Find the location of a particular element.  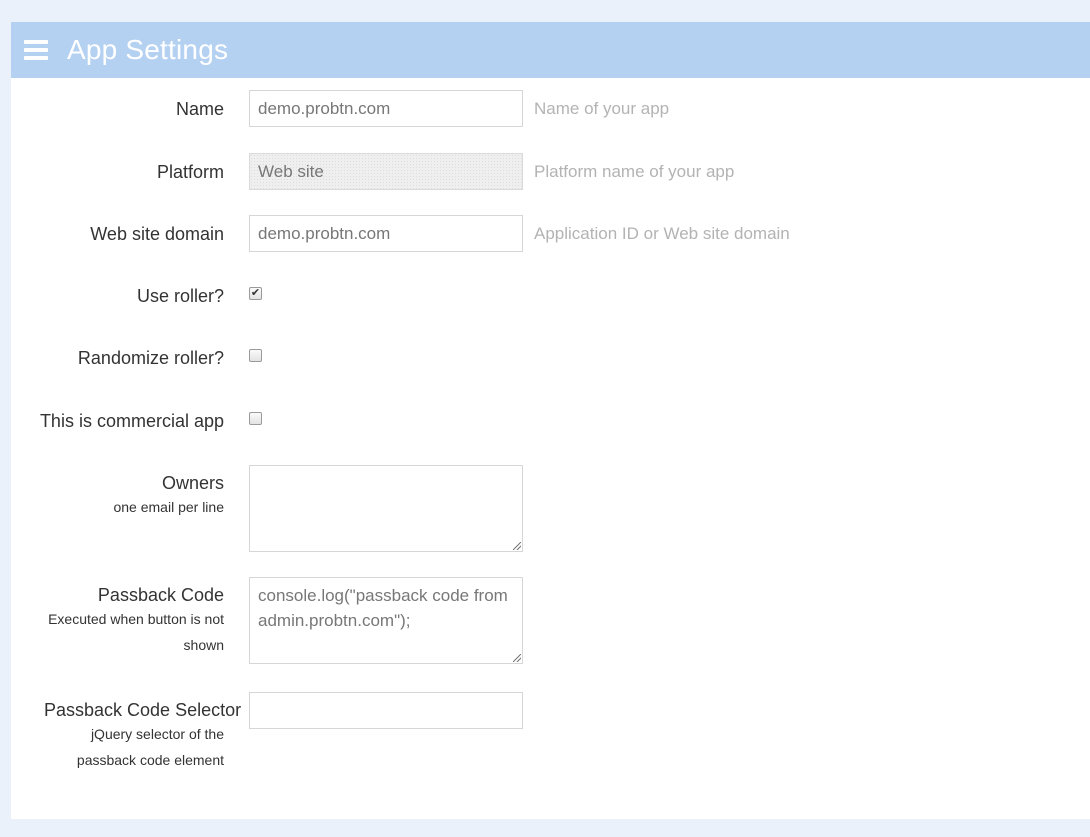

commercial-checkbox is located at coordinates (255, 418).